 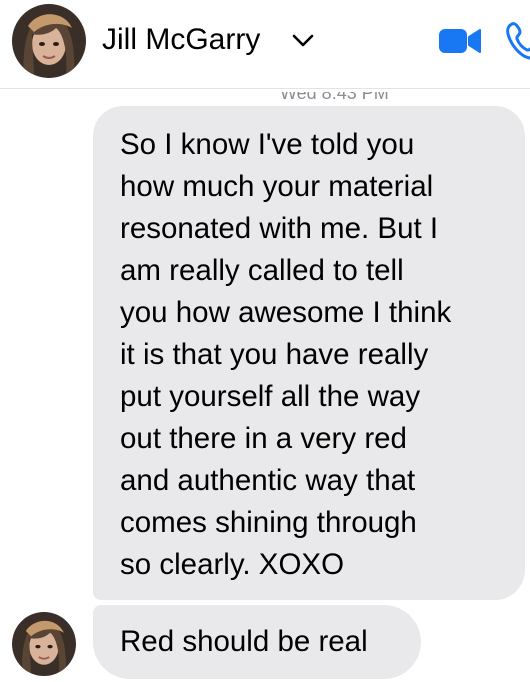 I want to click on phone-icon, so click(x=518, y=40).